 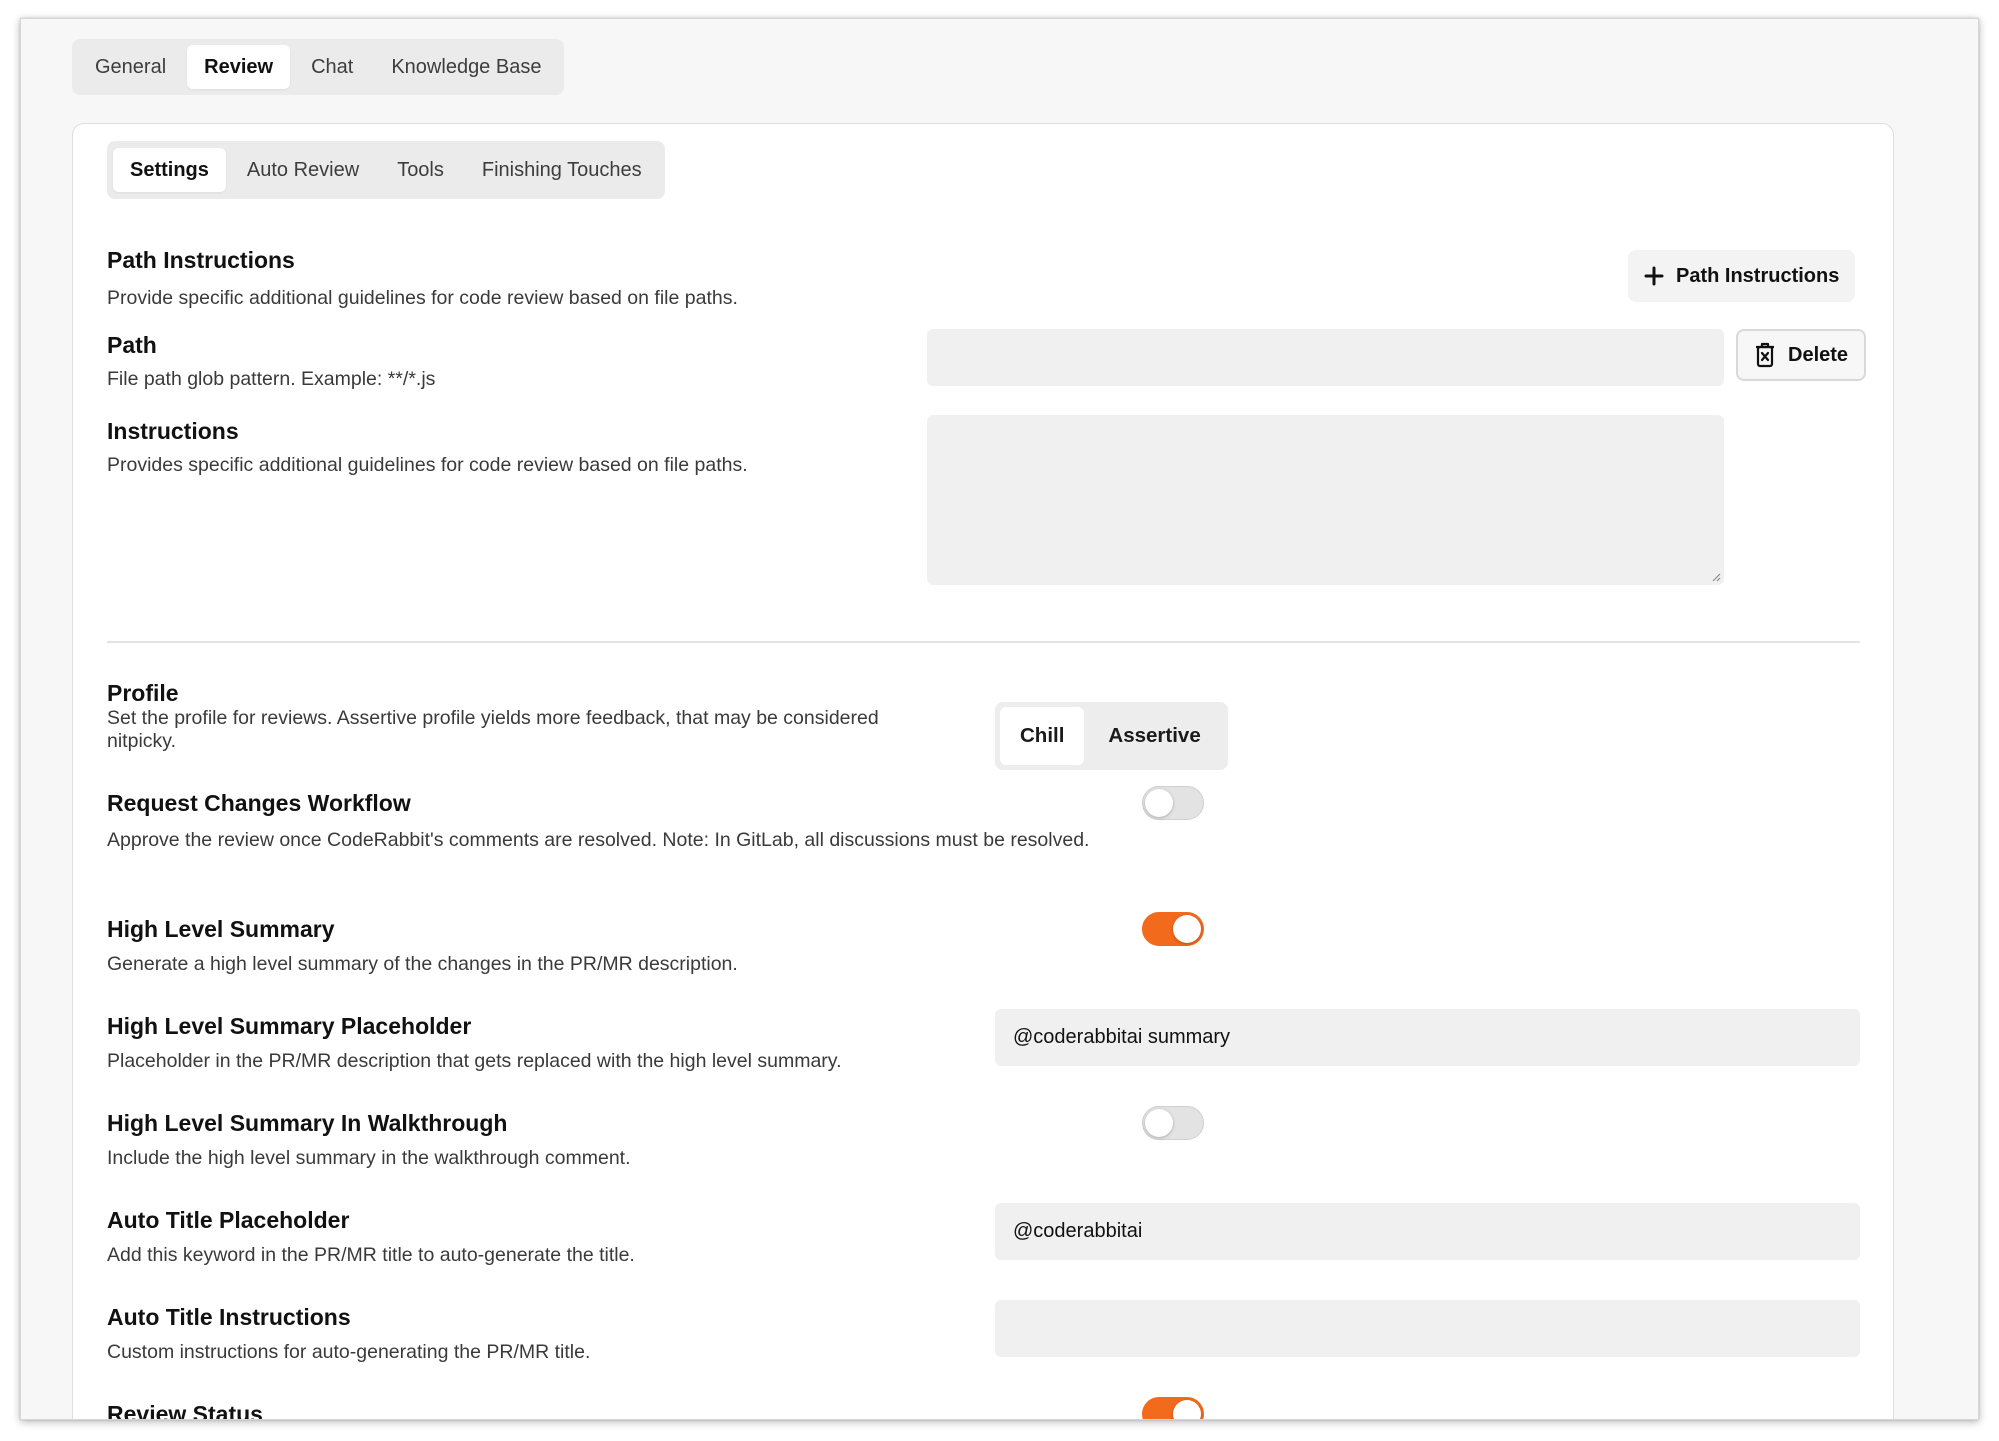 I want to click on tab-tools: Tools, so click(x=420, y=170).